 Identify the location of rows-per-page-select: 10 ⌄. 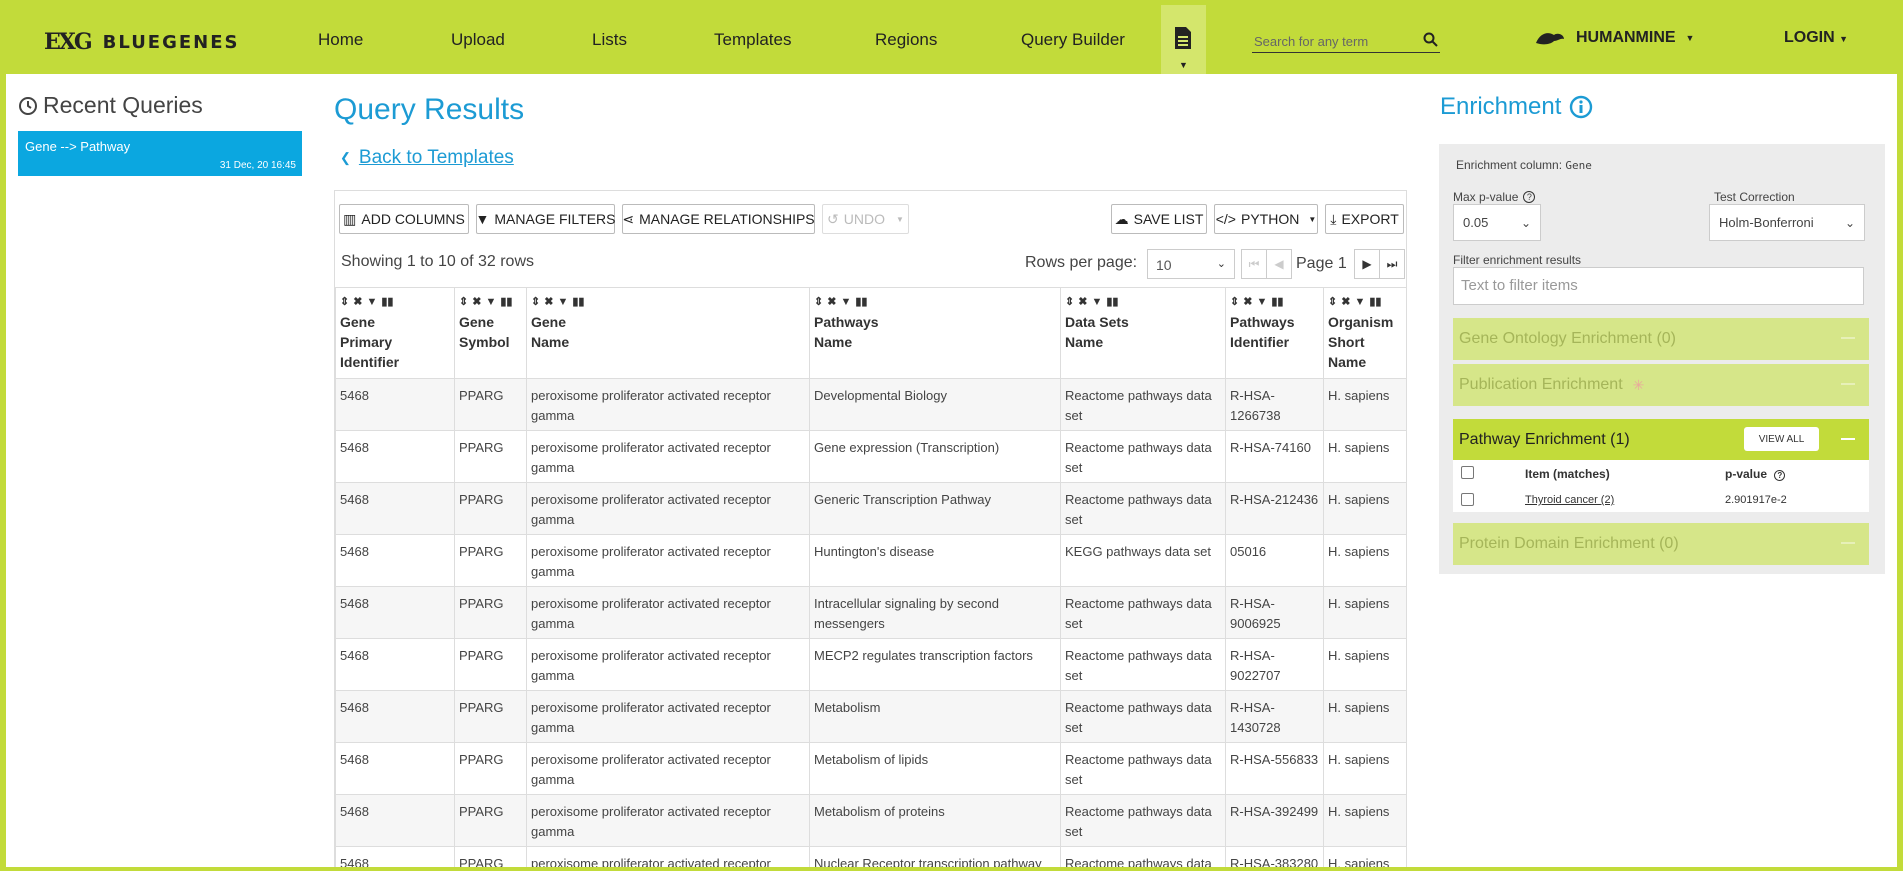
(1191, 264).